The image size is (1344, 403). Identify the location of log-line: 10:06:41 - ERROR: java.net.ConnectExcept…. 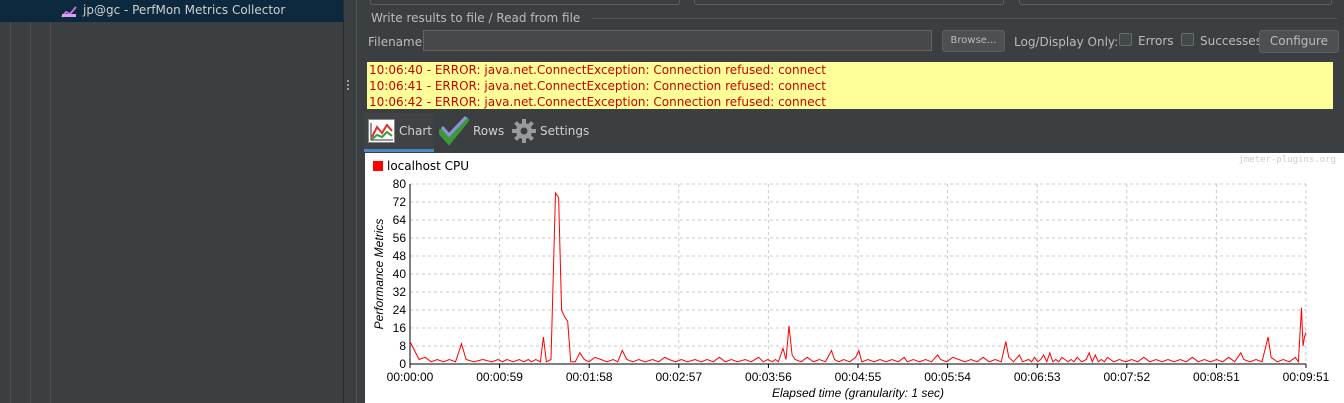
(597, 86).